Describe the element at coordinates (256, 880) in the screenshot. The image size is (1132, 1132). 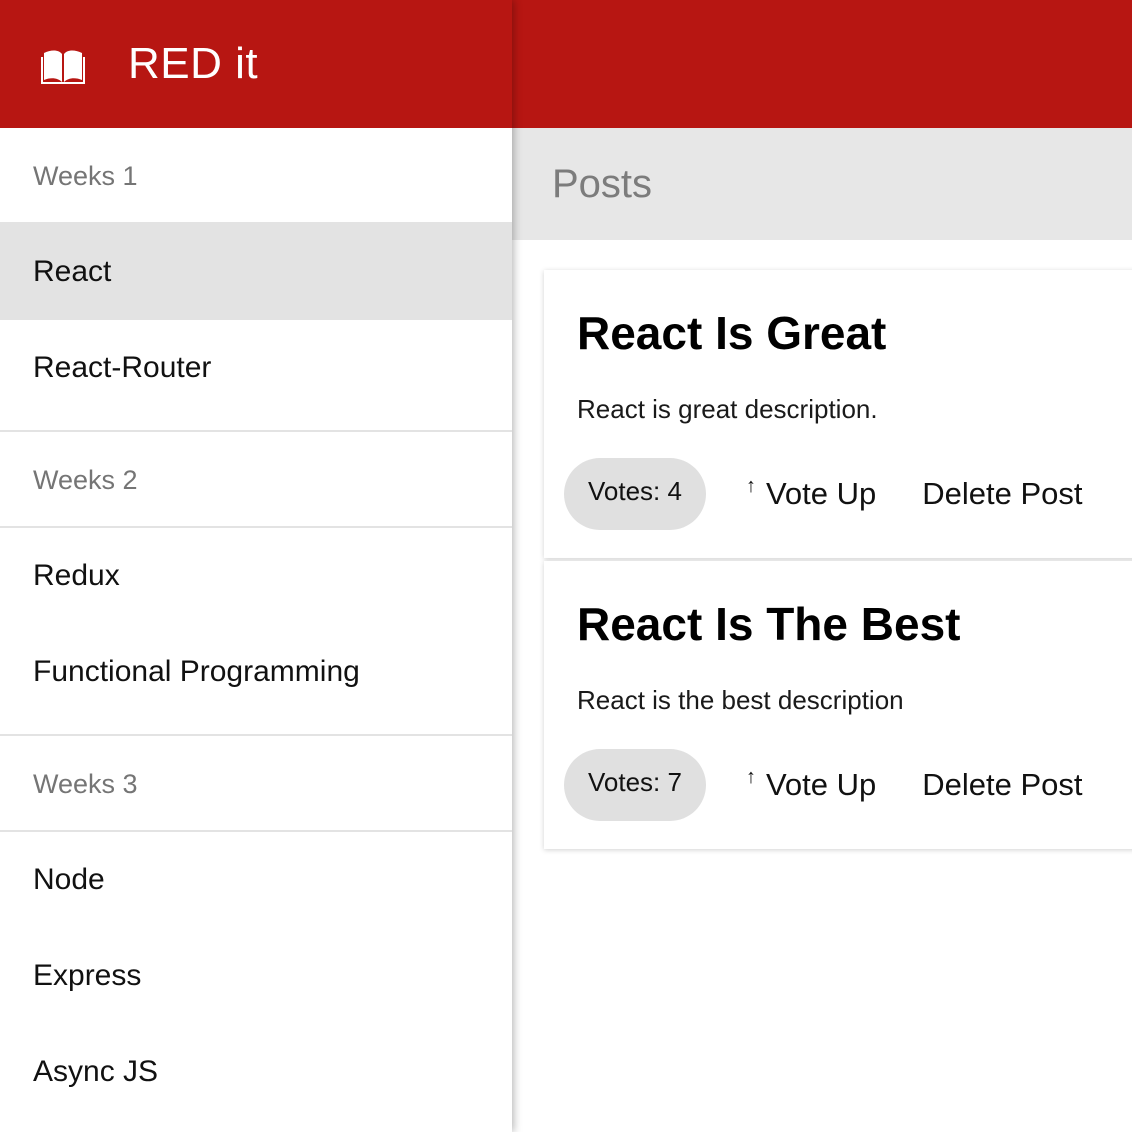
I see `sidebar-item-node: Node` at that location.